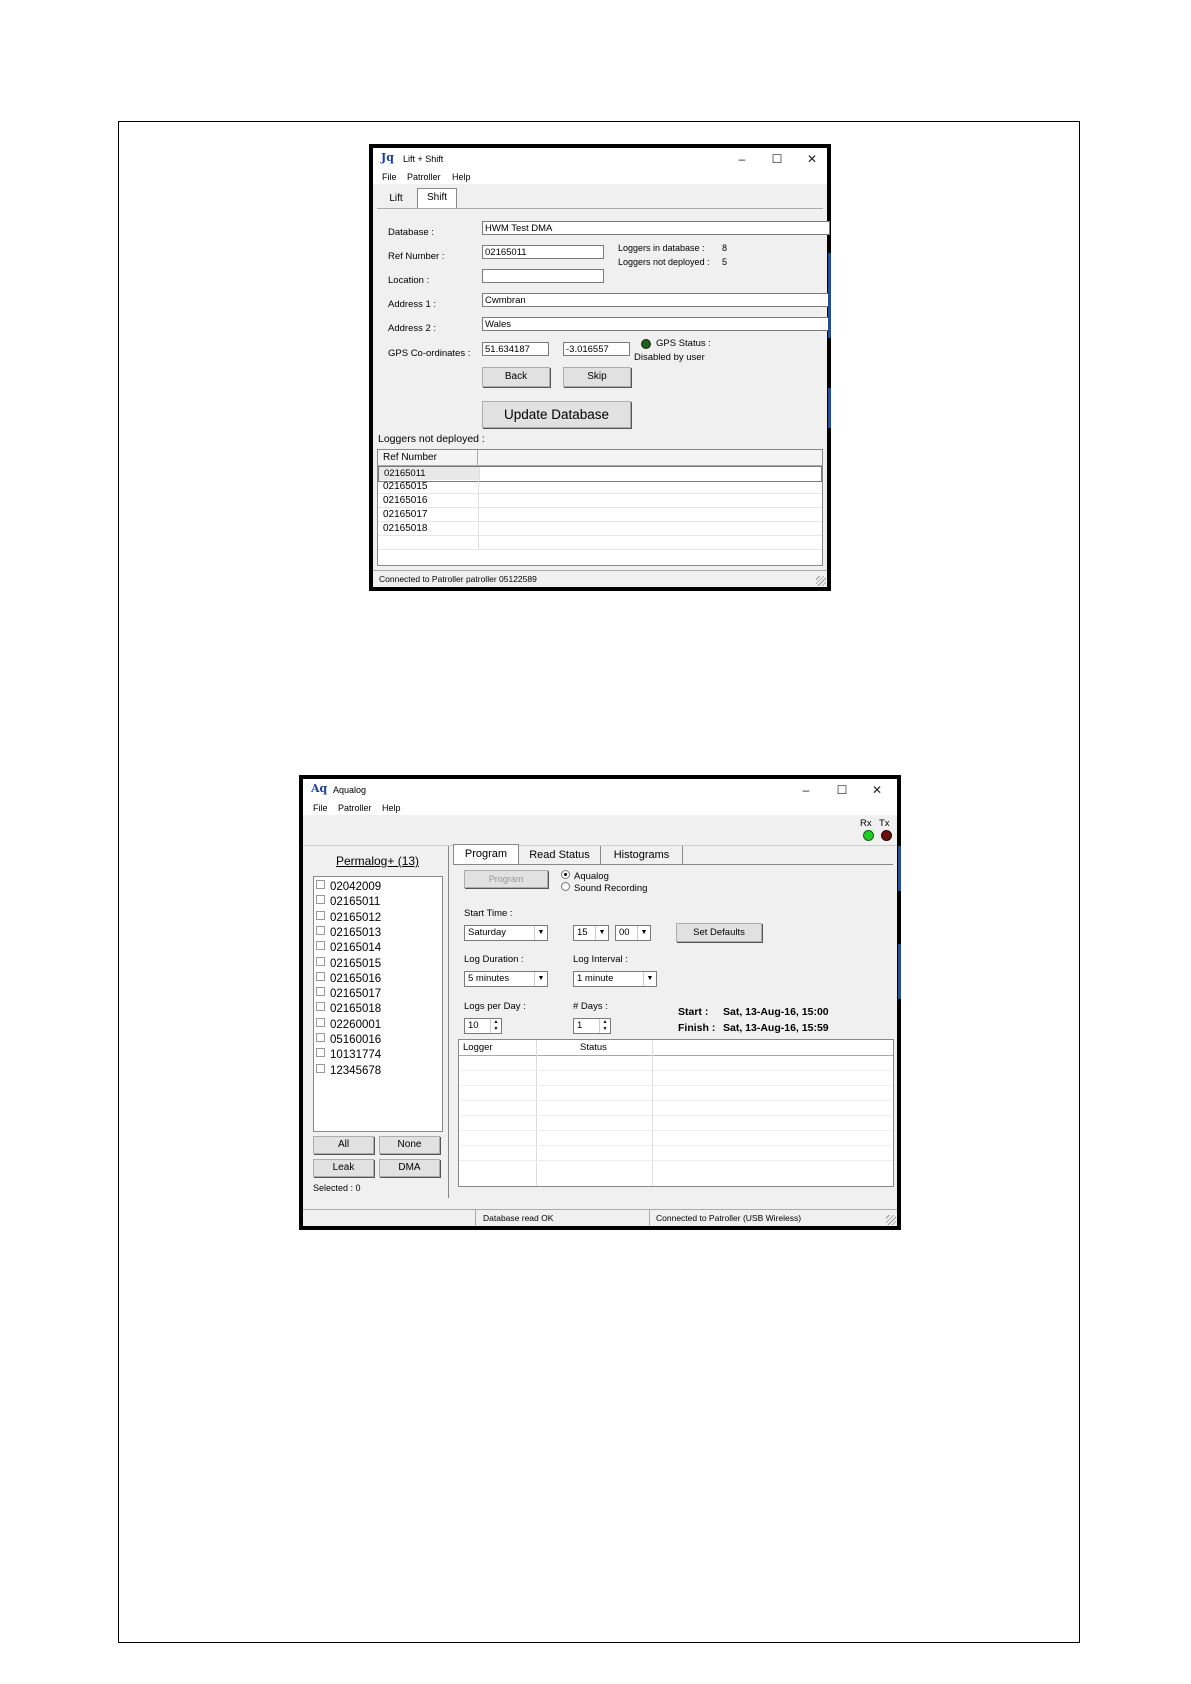 The width and height of the screenshot is (1191, 1684). What do you see at coordinates (506, 979) in the screenshot?
I see `log-duration-select: 5 minutes ▼` at bounding box center [506, 979].